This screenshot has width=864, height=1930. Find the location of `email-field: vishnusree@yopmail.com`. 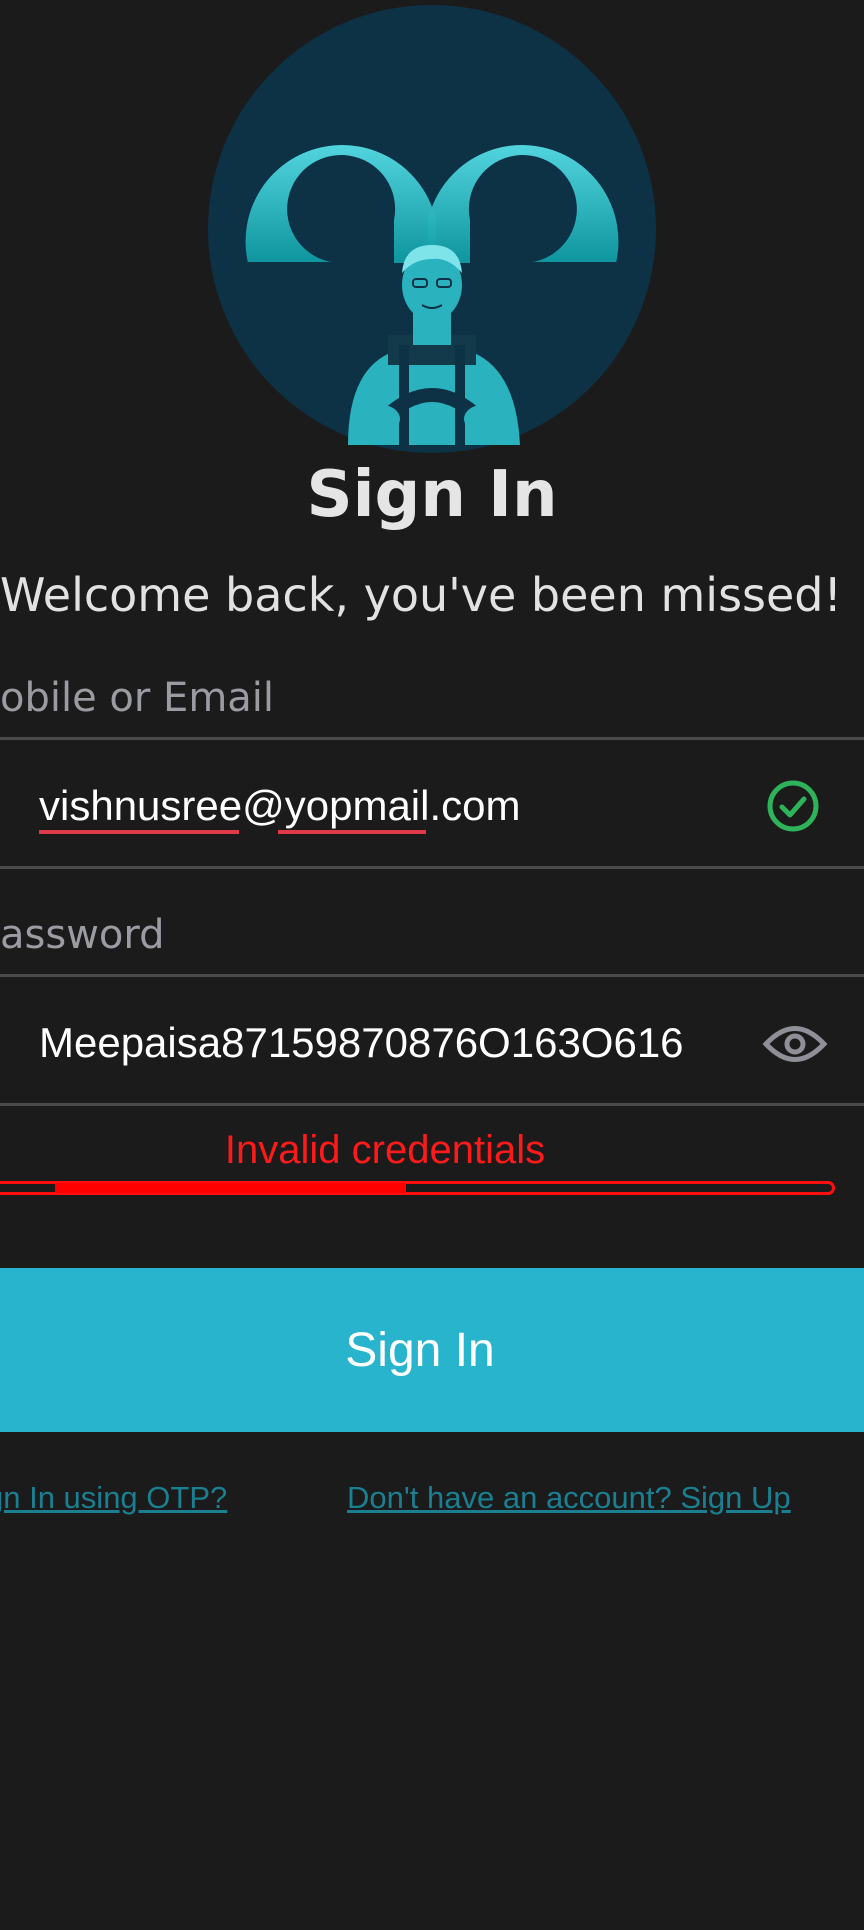

email-field: vishnusree@yopmail.com is located at coordinates (432, 803).